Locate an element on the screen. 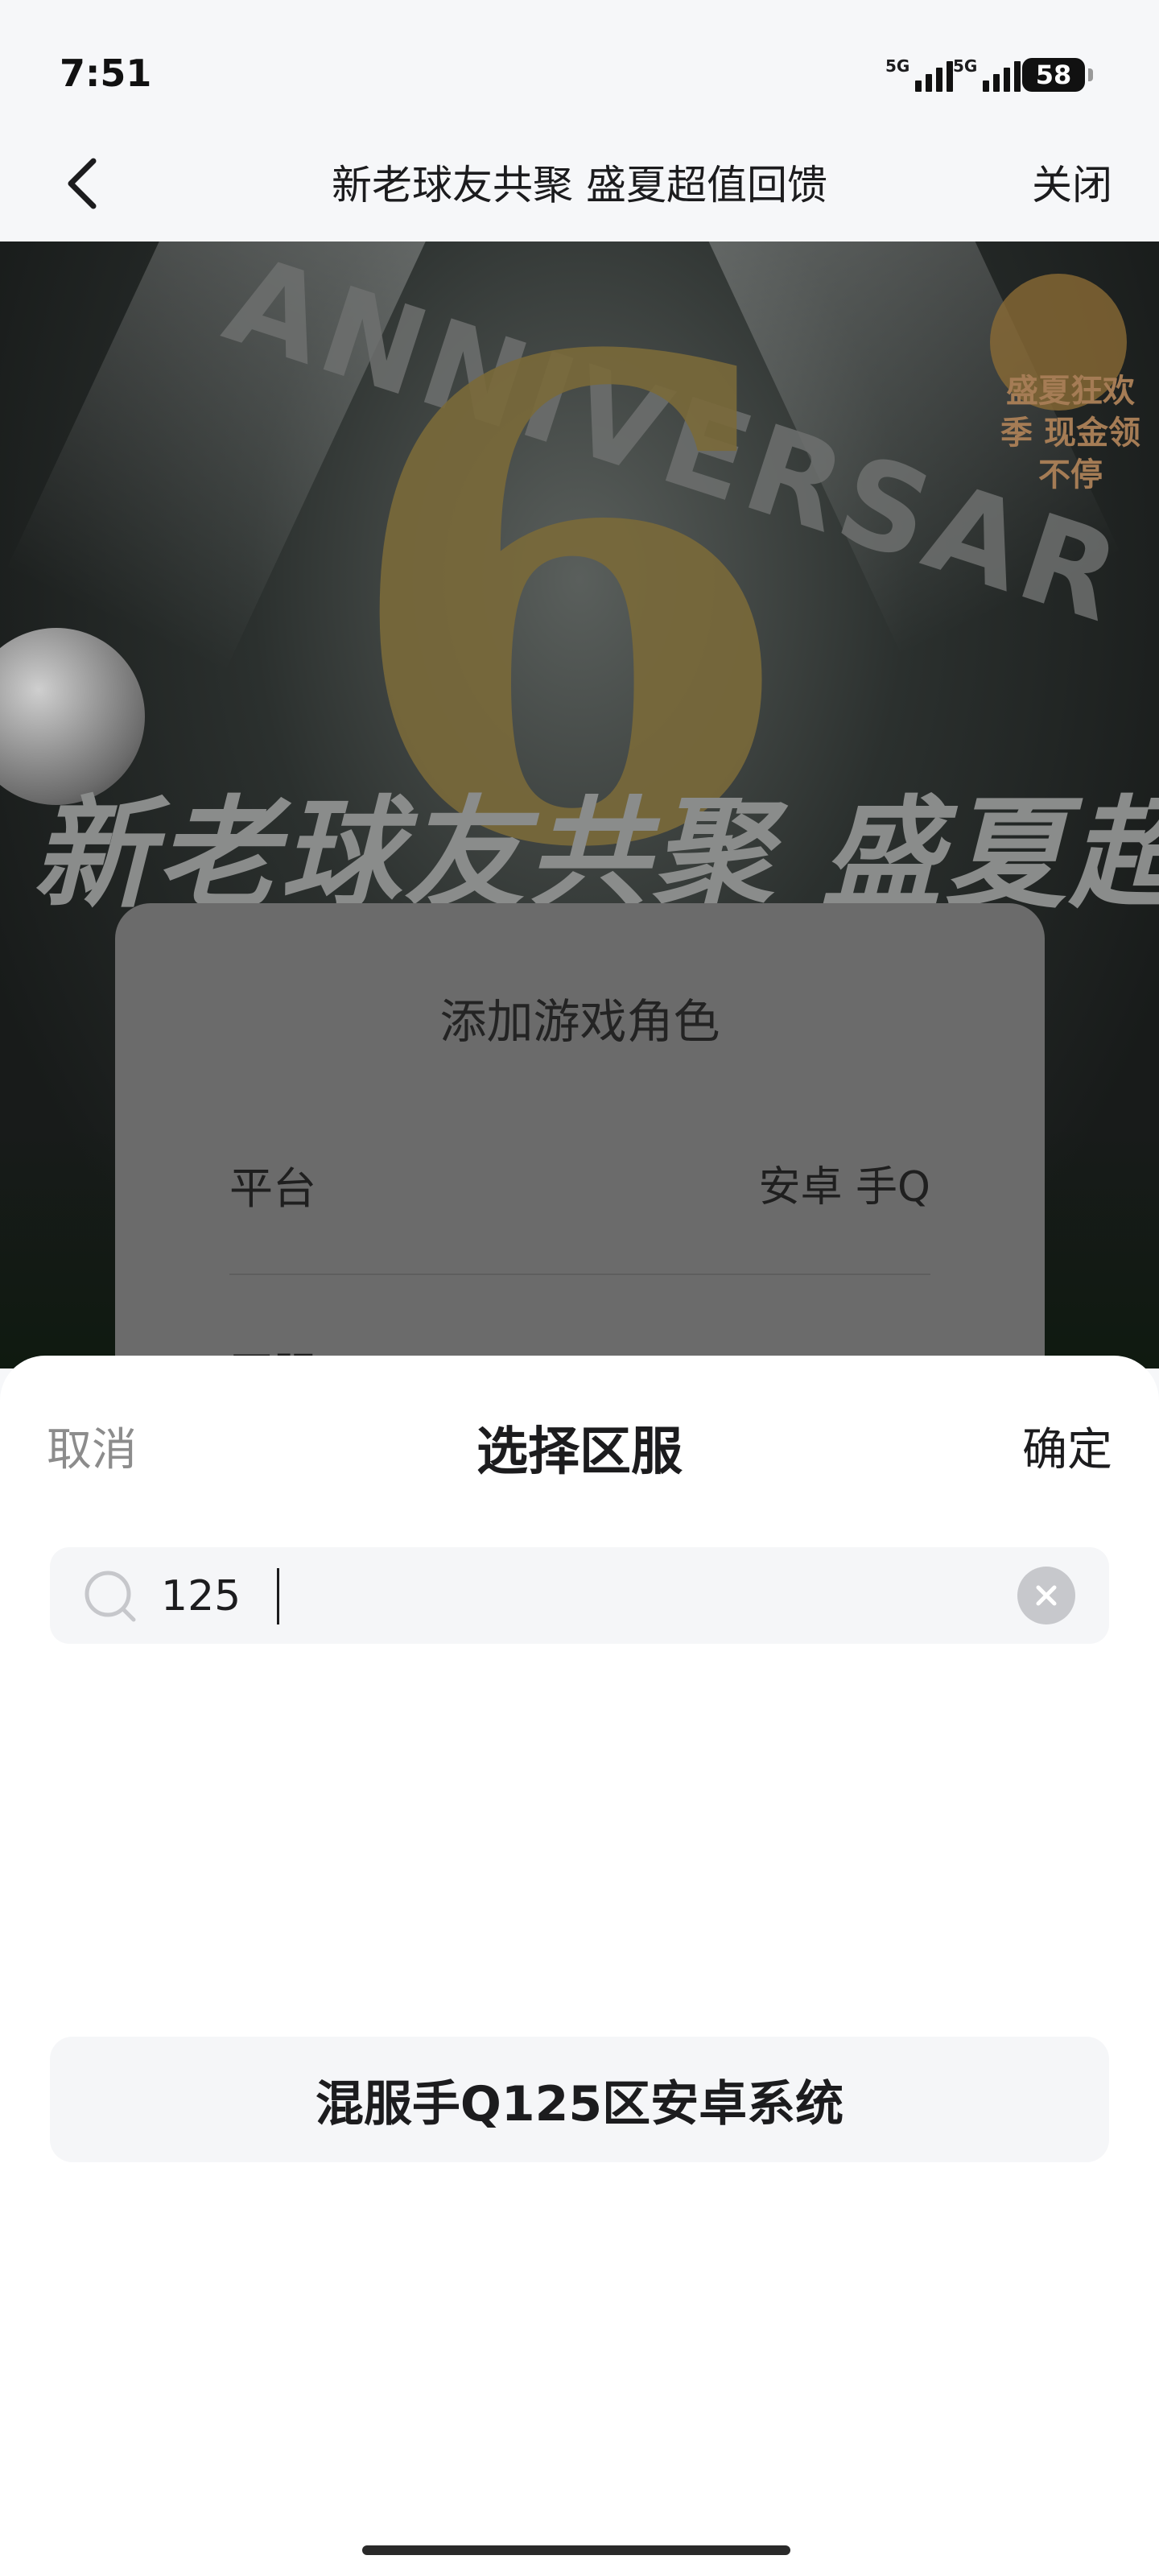 This screenshot has height=2576, width=1159. platform-row: 平台 安卓 手Q is located at coordinates (579, 1210).